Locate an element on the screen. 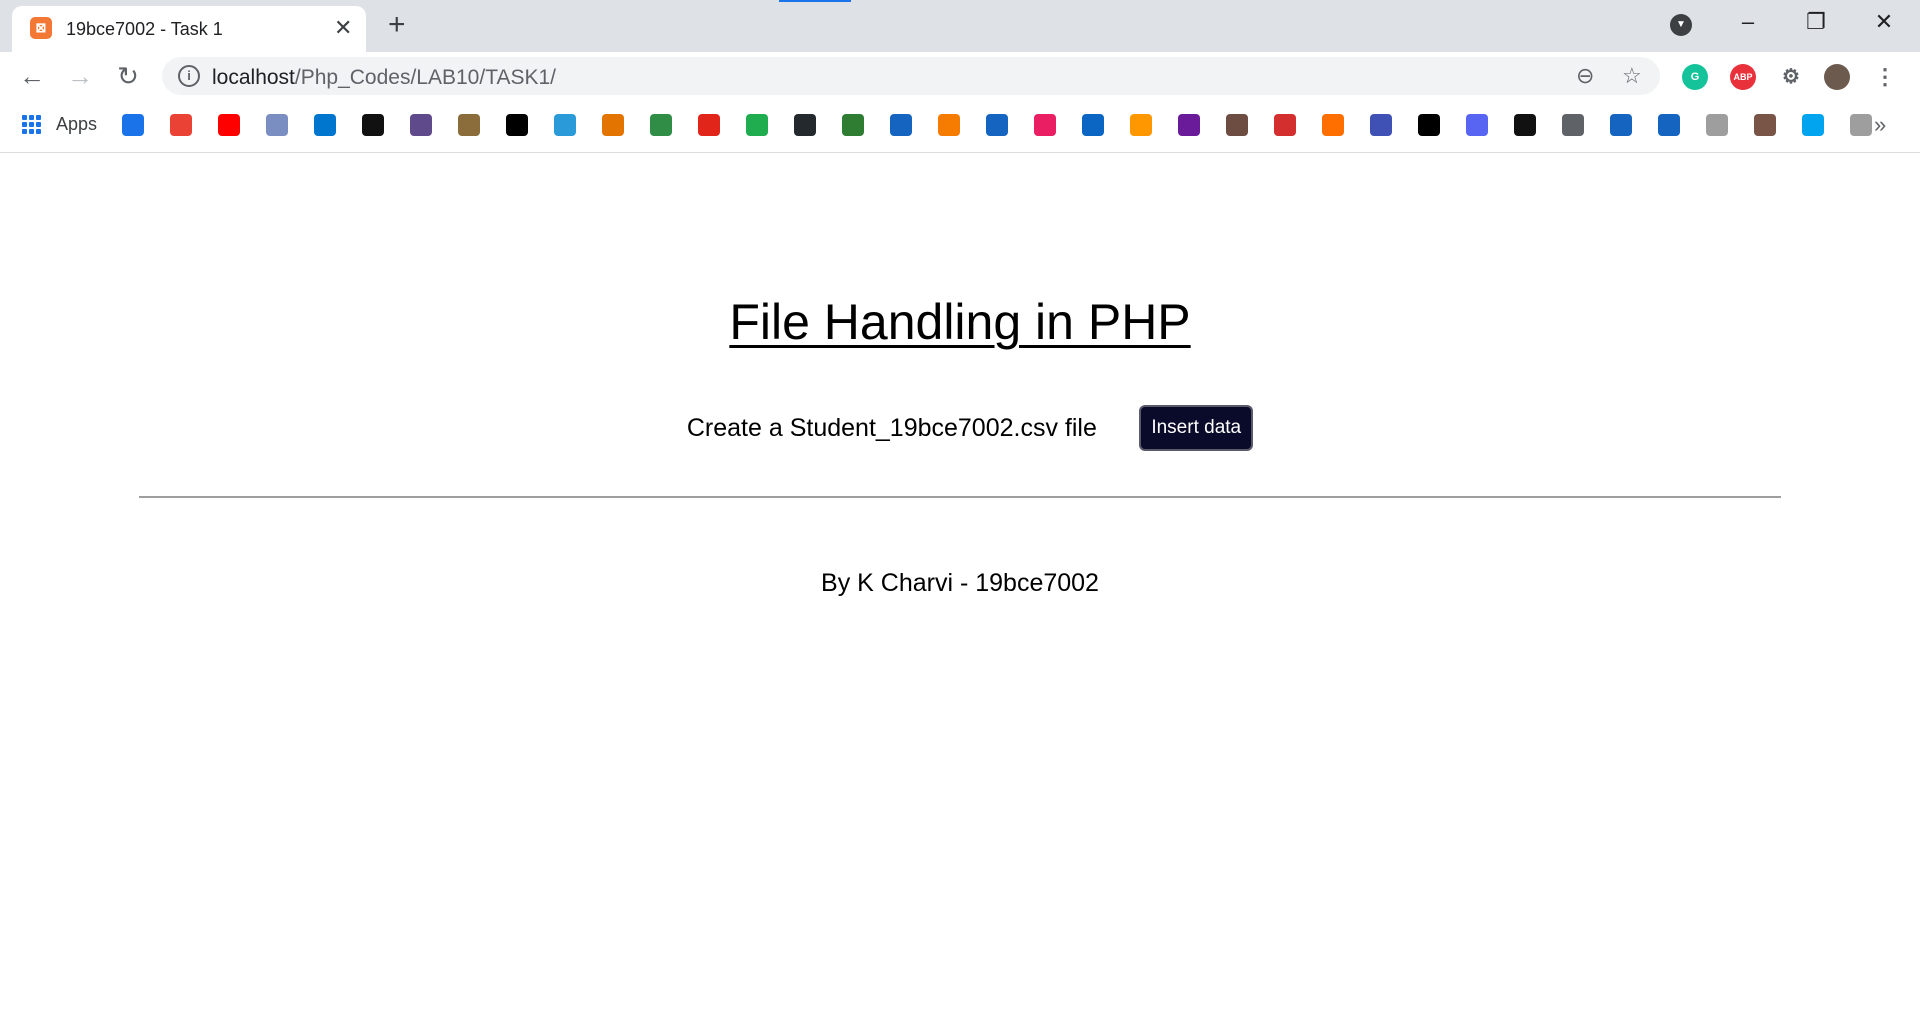 The height and width of the screenshot is (1030, 1920). create-file-label: Create a Student_19bce7002.csv file is located at coordinates (891, 427).